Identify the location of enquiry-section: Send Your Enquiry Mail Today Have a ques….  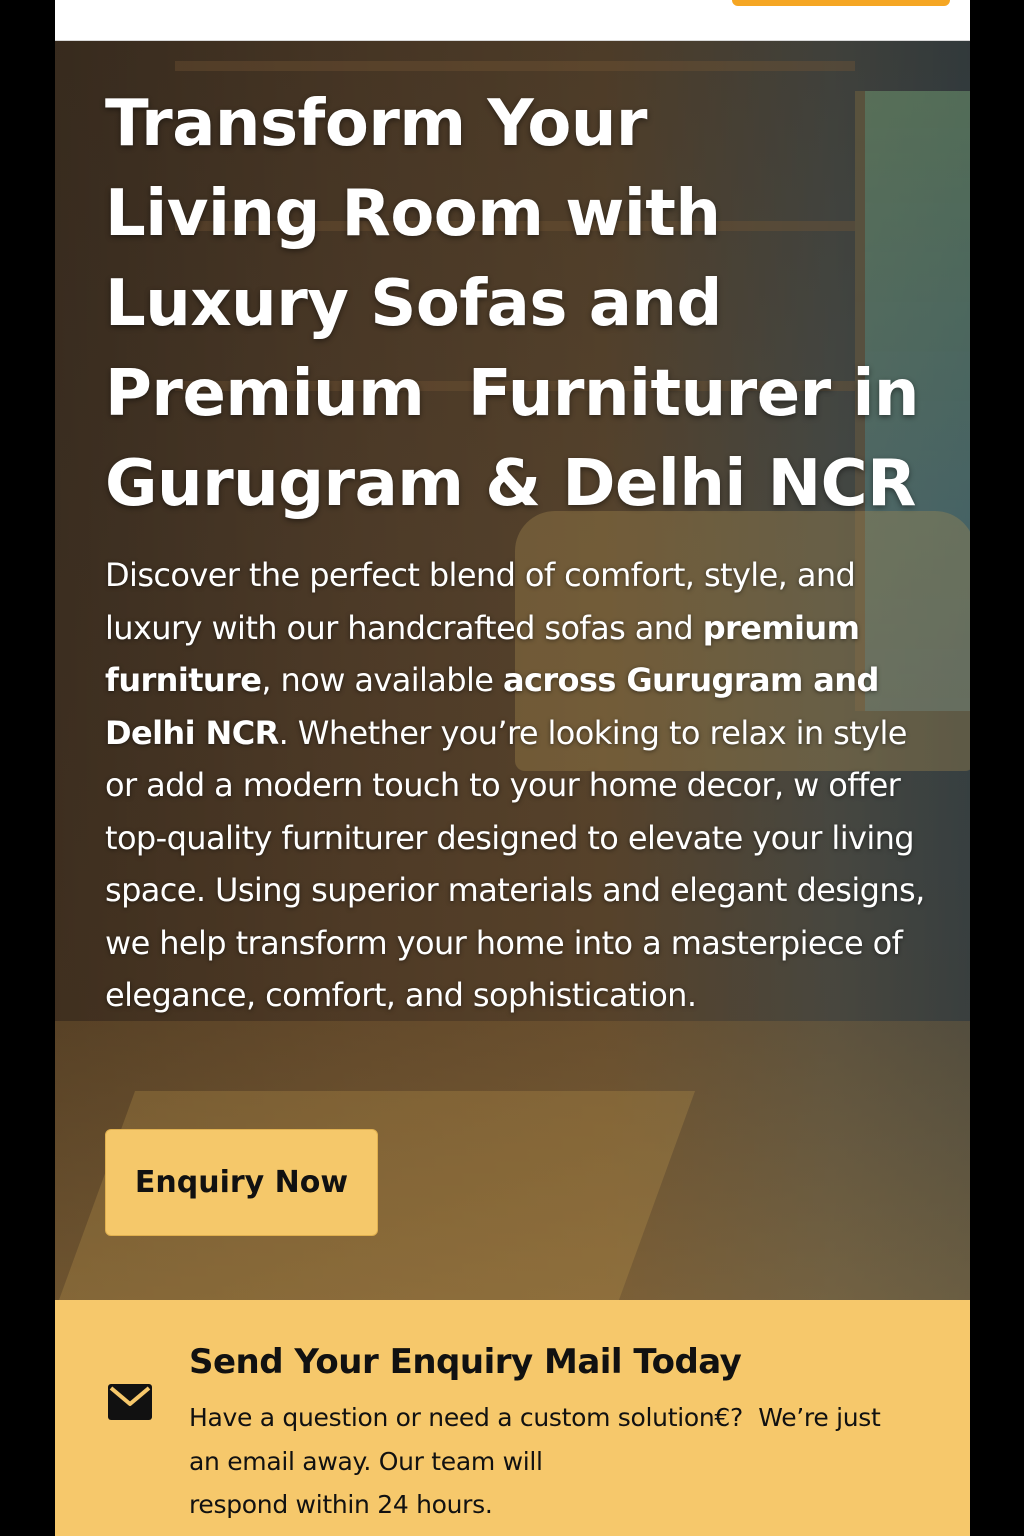
(512, 1418).